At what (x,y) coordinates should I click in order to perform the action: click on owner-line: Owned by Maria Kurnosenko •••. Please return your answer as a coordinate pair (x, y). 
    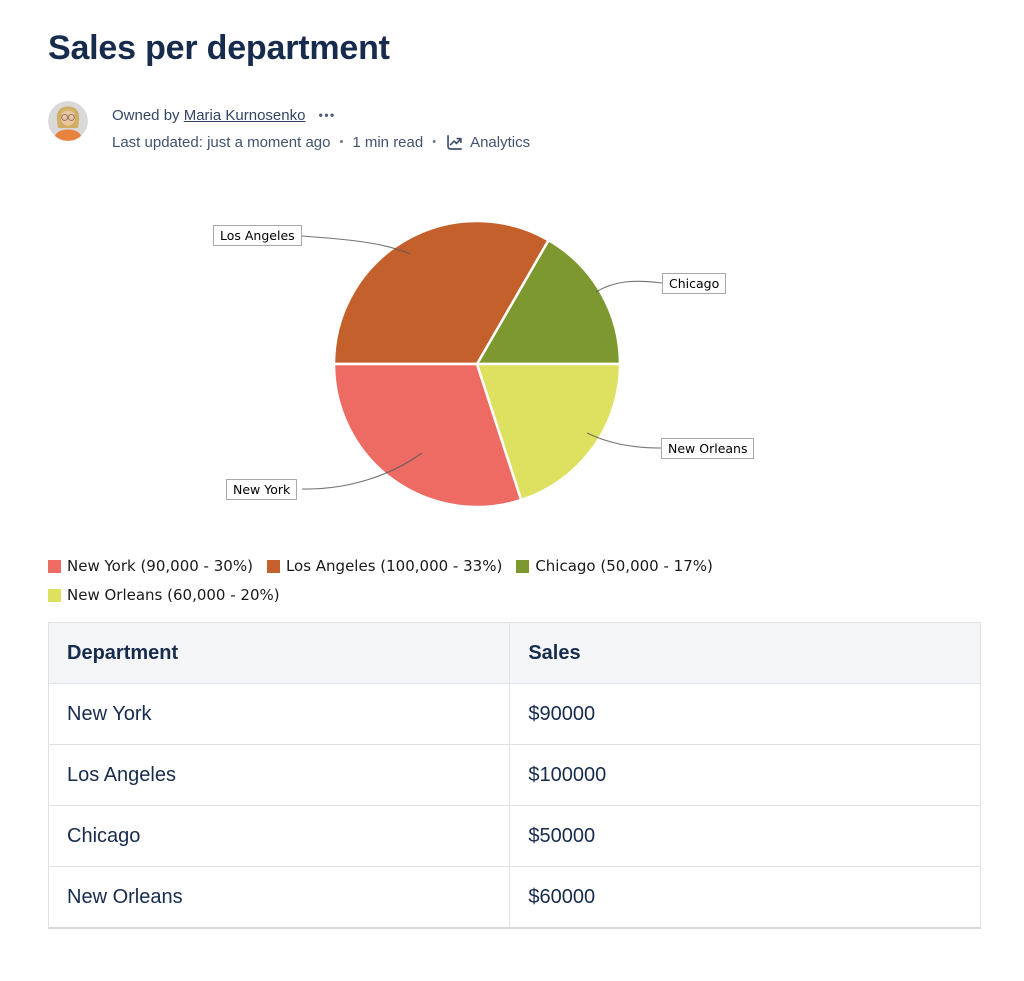
    Looking at the image, I should click on (321, 115).